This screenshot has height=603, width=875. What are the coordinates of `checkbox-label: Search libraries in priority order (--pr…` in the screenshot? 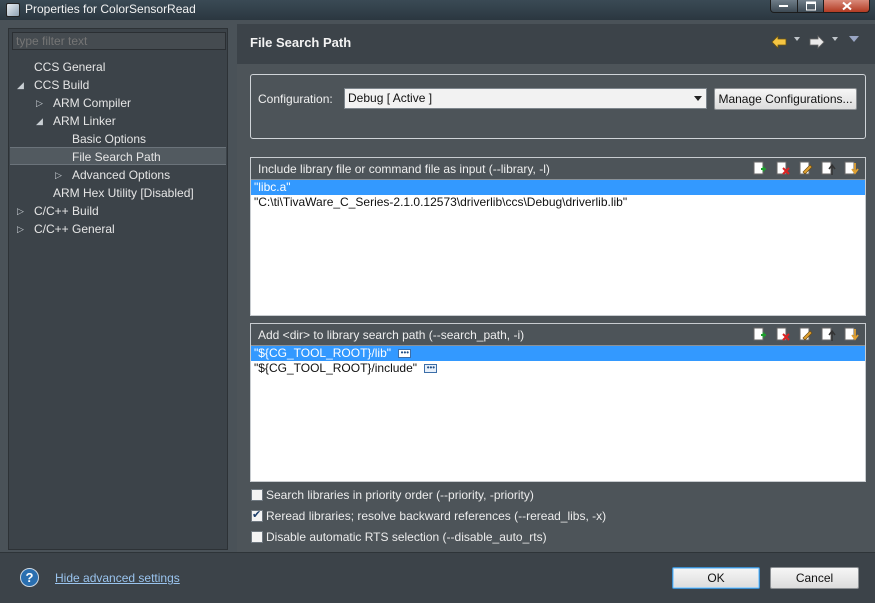 It's located at (400, 495).